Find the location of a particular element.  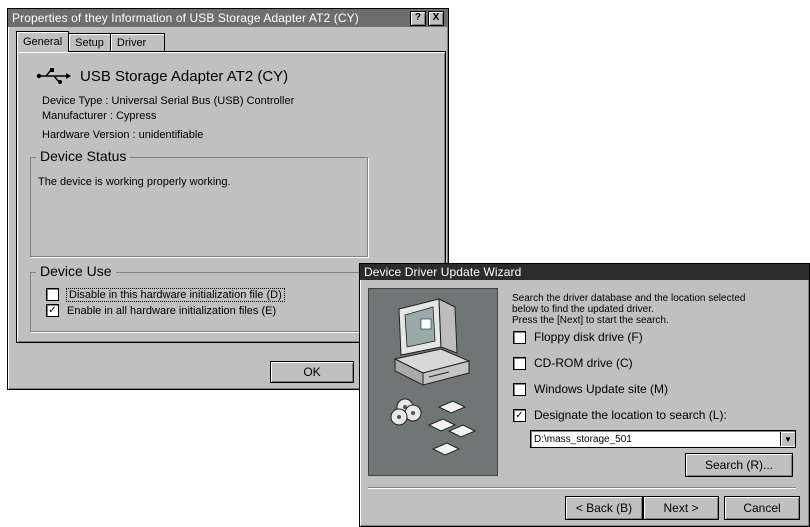

cdrom-label: CD-ROM drive (C) is located at coordinates (583, 363).